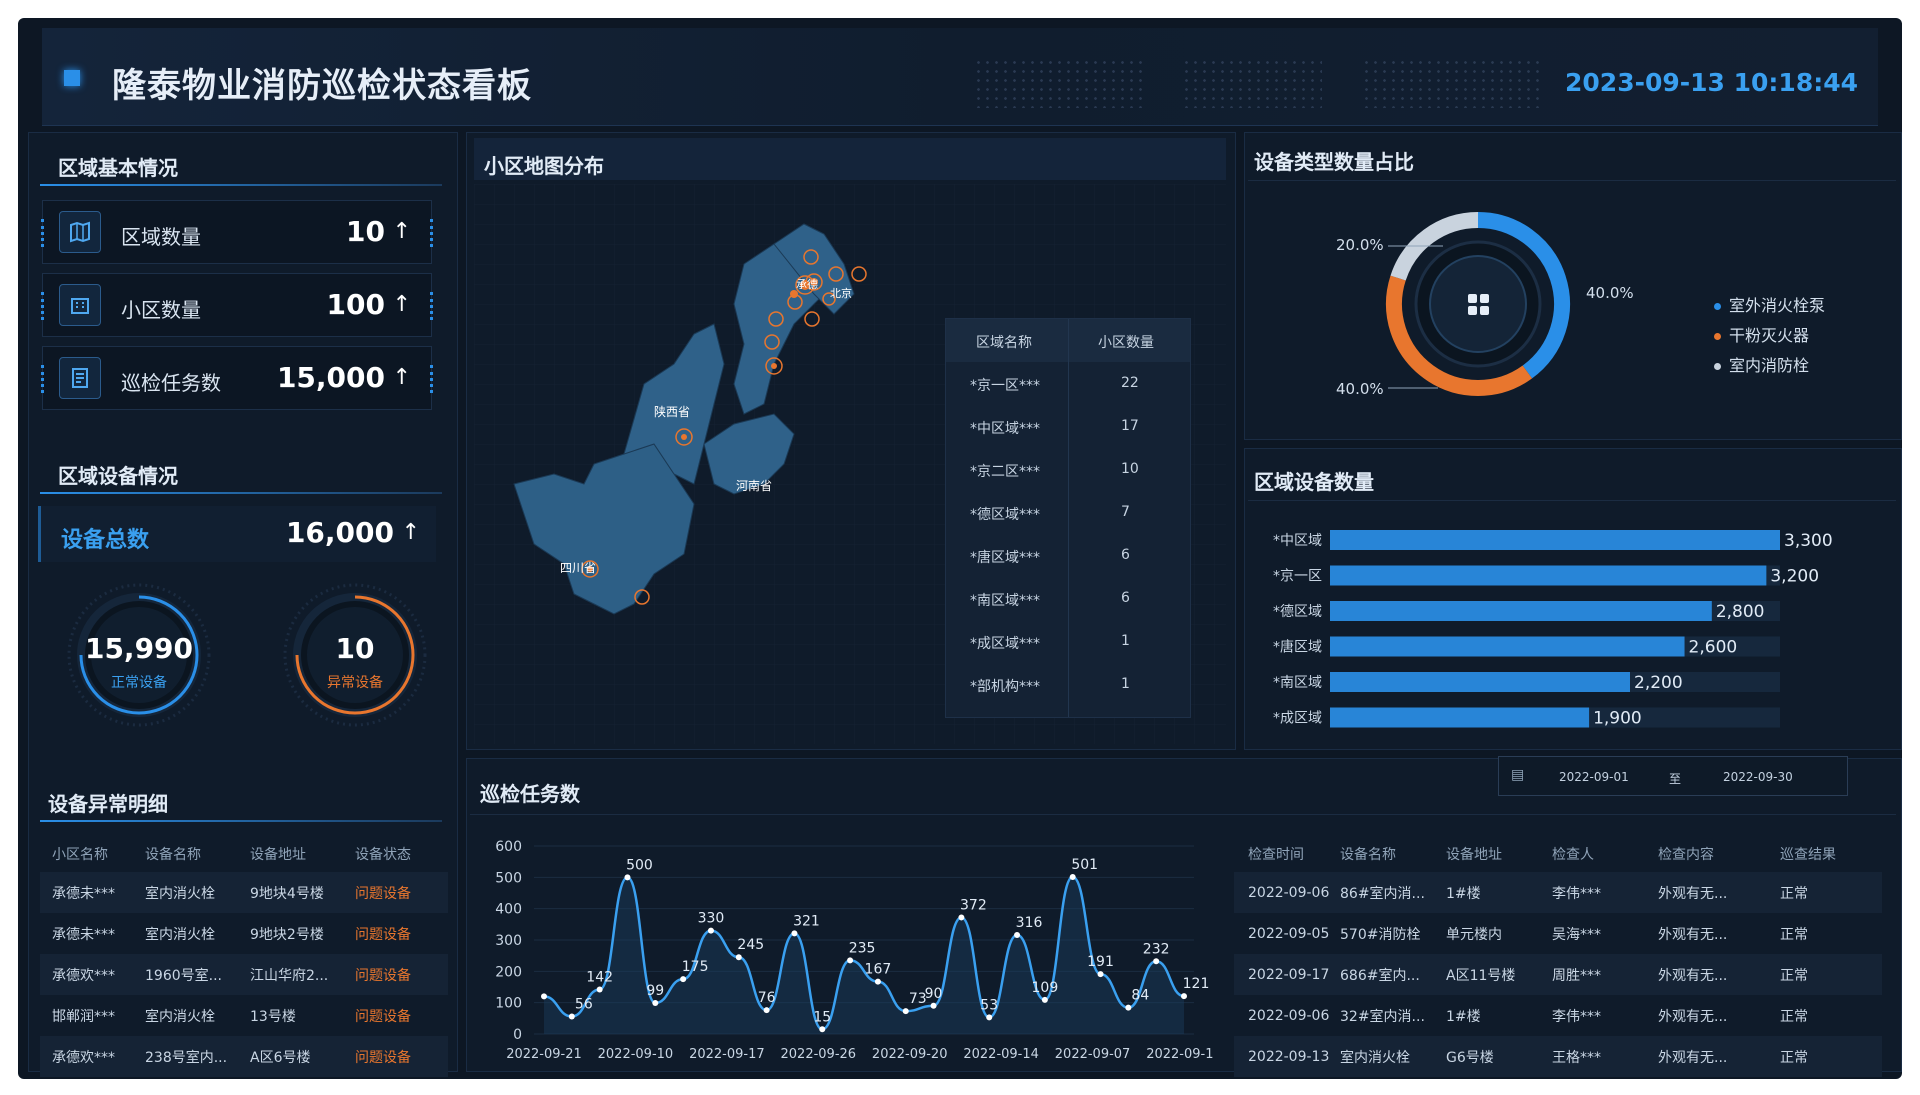 This screenshot has width=1920, height=1095. What do you see at coordinates (1297, 577) in the screenshot?
I see `bar-category-label: *京一区` at bounding box center [1297, 577].